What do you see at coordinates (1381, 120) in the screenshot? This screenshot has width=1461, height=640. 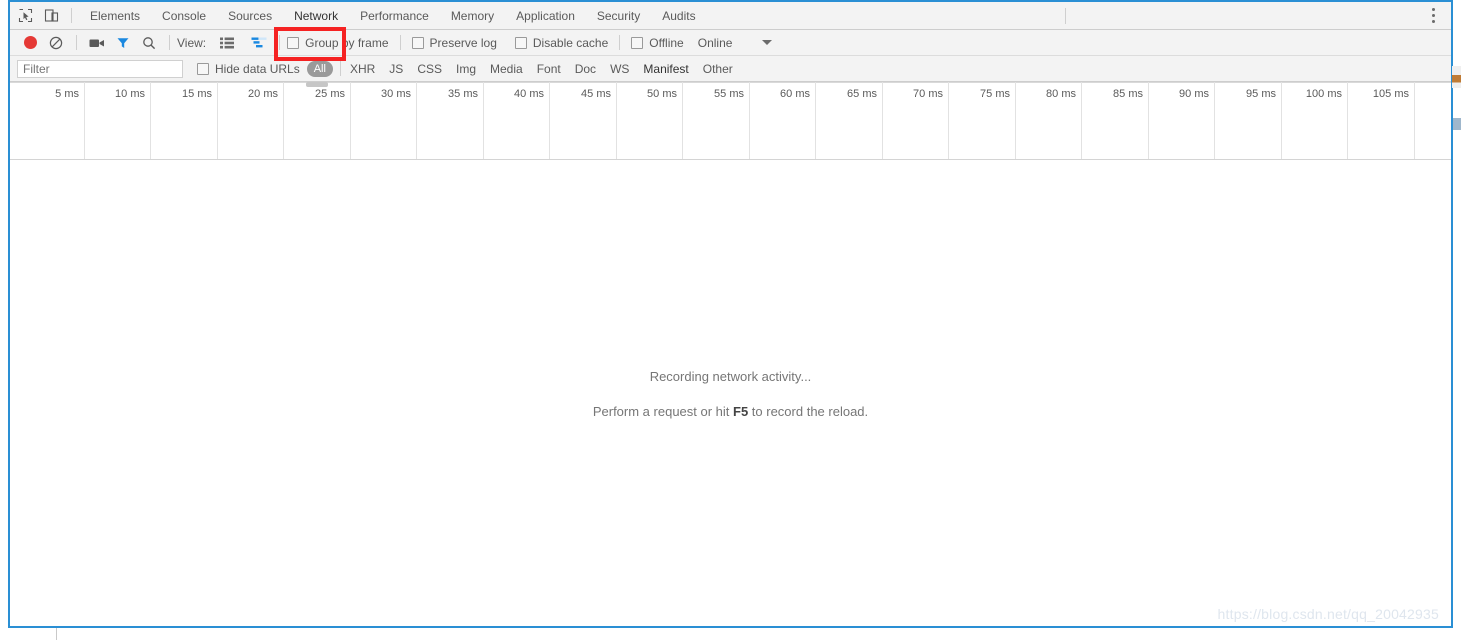 I see `timeline-tick: 105 ms` at bounding box center [1381, 120].